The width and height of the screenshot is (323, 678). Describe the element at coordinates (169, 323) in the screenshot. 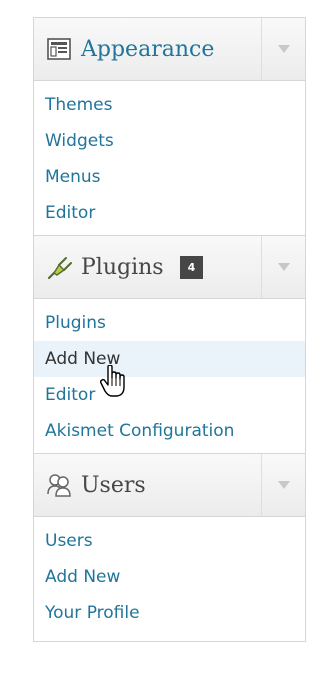

I see `submenu-item-plugins: Plugins` at that location.